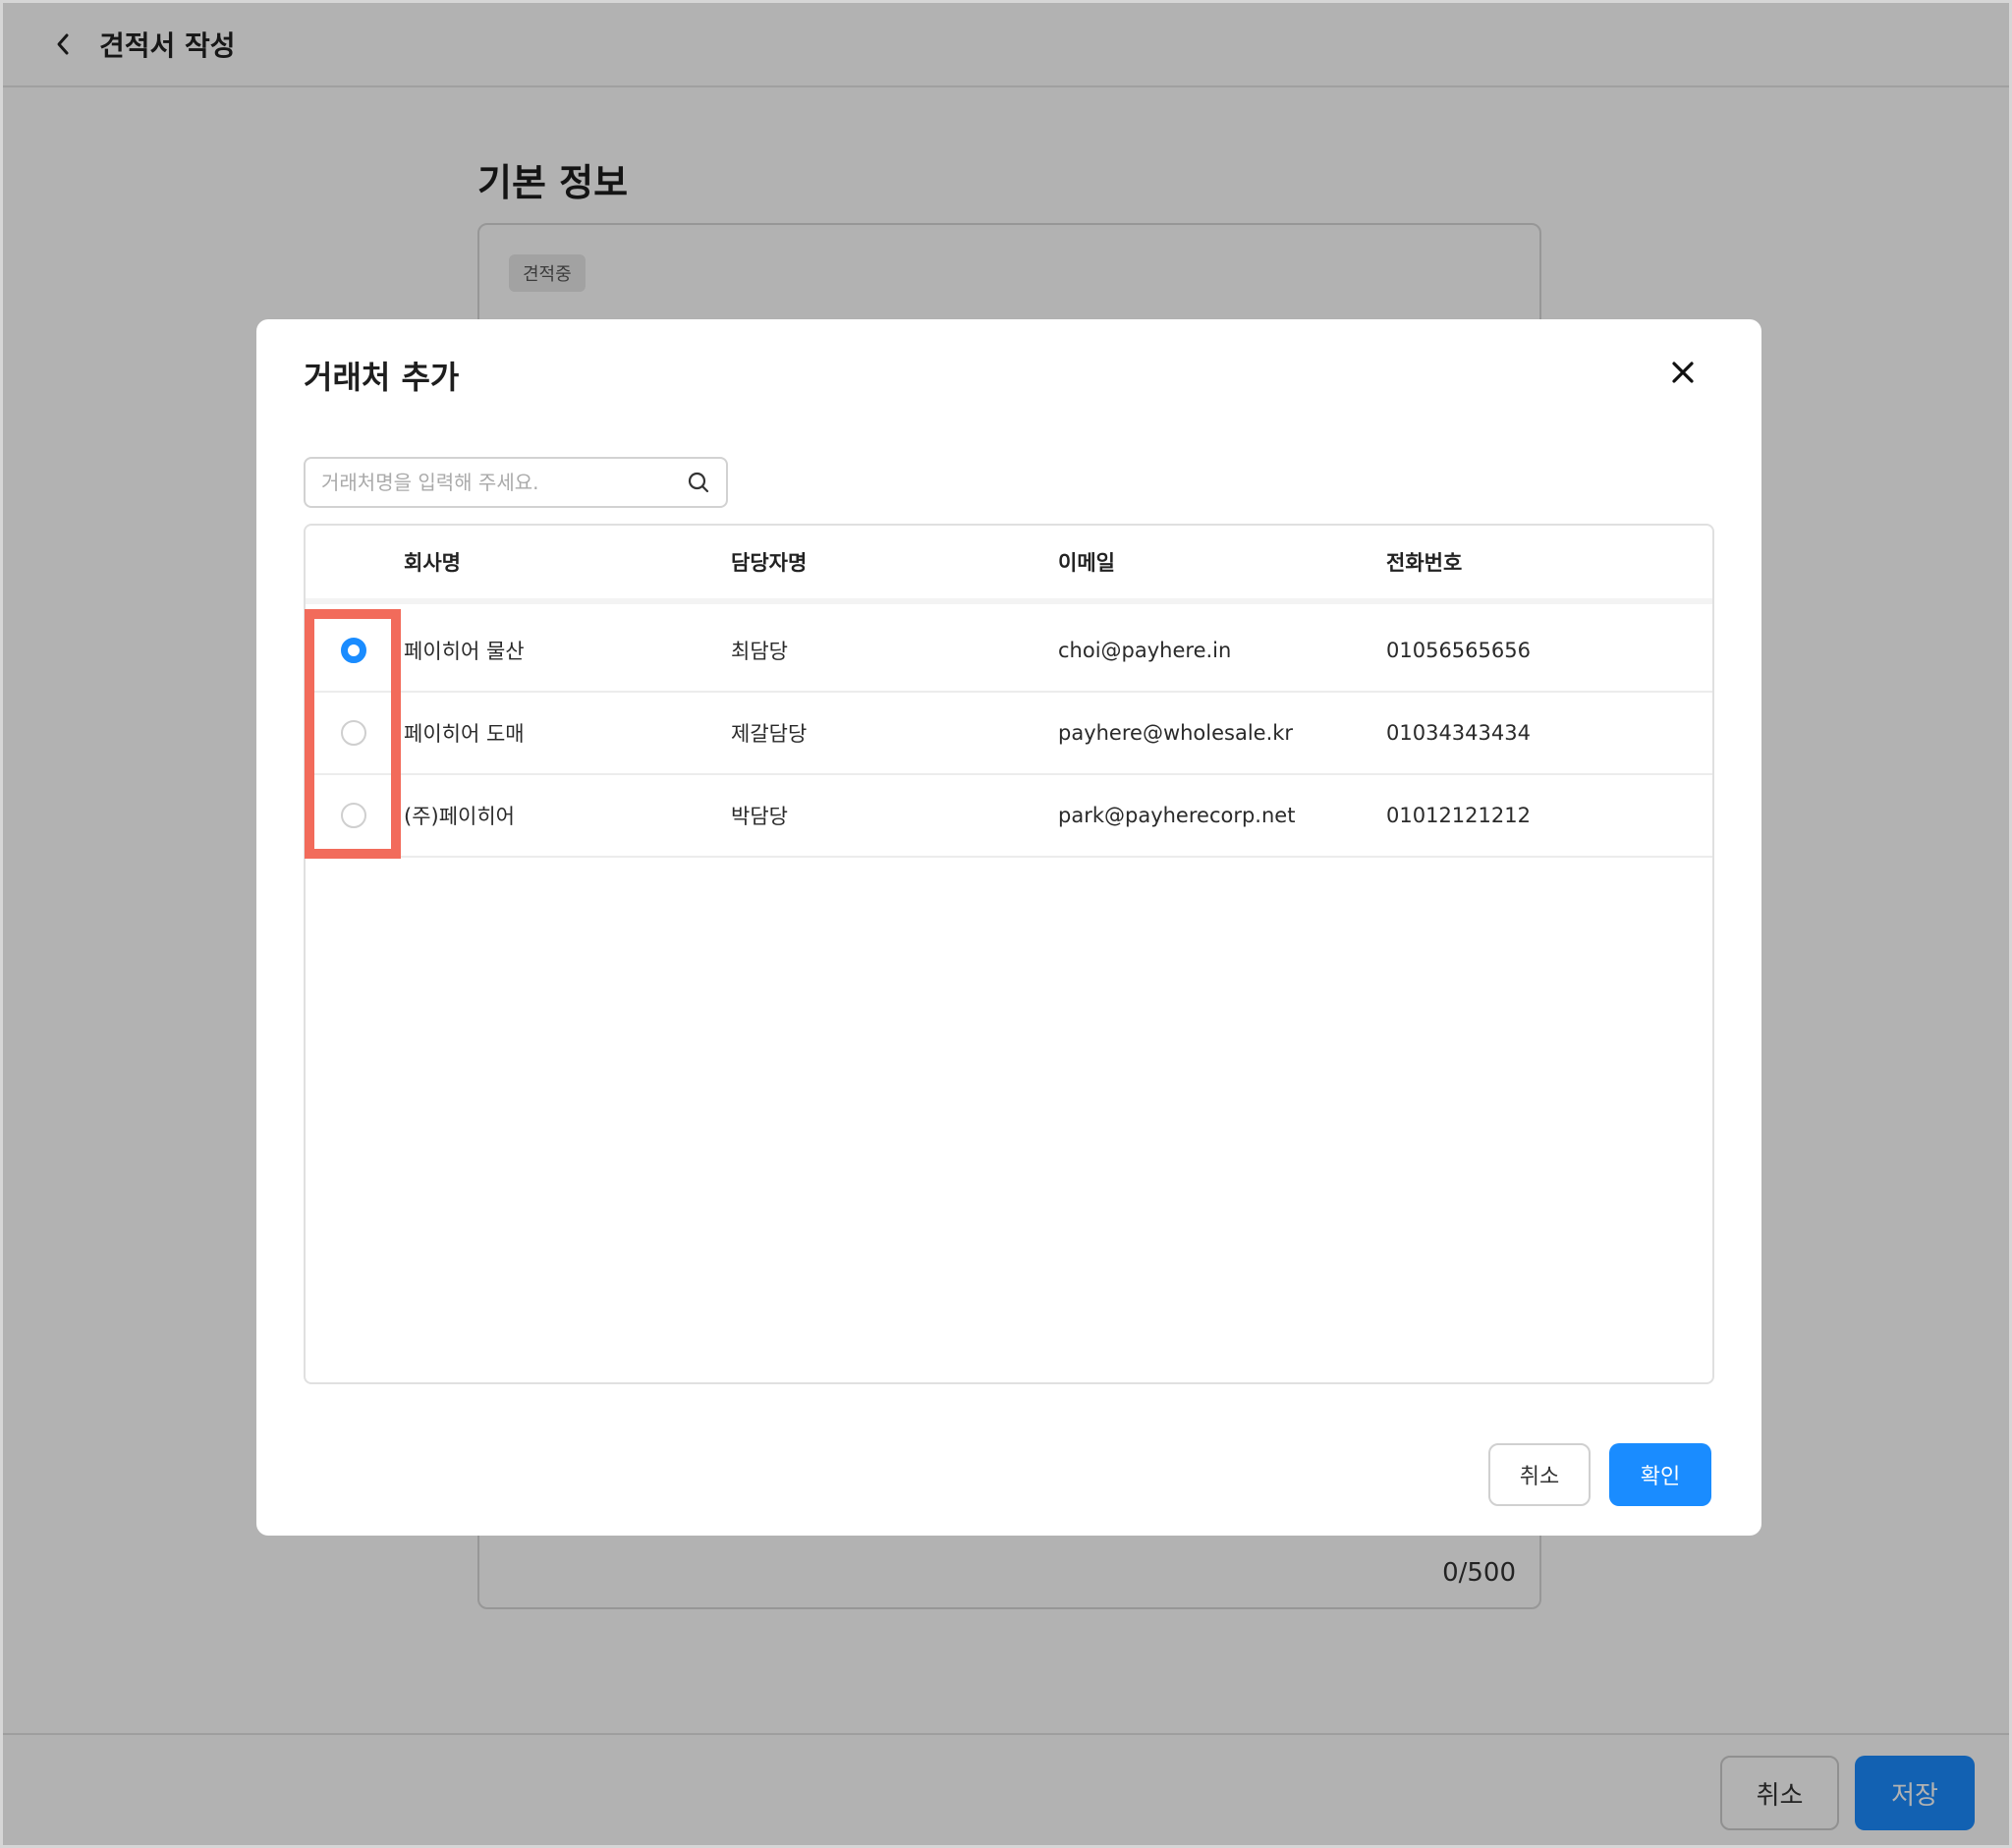 This screenshot has width=2012, height=1848. What do you see at coordinates (1458, 650) in the screenshot?
I see `cell-phone: 01056565656` at bounding box center [1458, 650].